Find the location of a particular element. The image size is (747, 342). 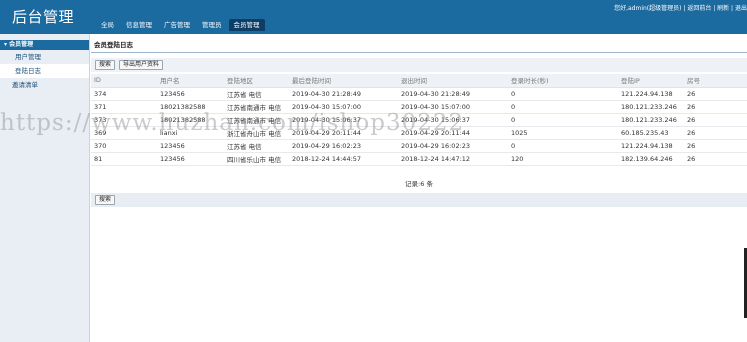

sidebar-item-login-log: 登陆日志 is located at coordinates (44, 71).